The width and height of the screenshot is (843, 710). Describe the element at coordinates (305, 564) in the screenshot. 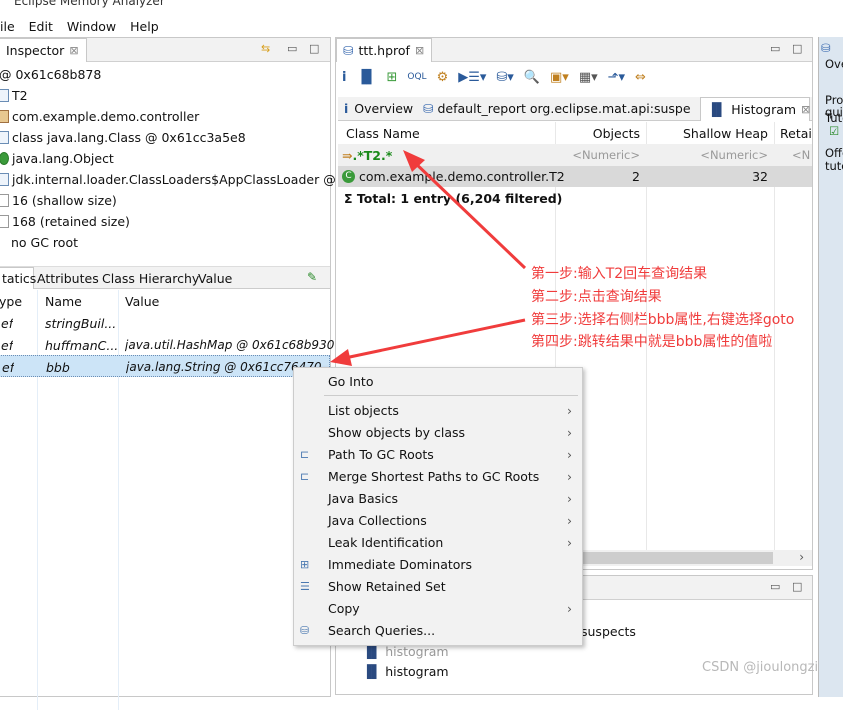

I see `dominator-icon: ⊞` at that location.